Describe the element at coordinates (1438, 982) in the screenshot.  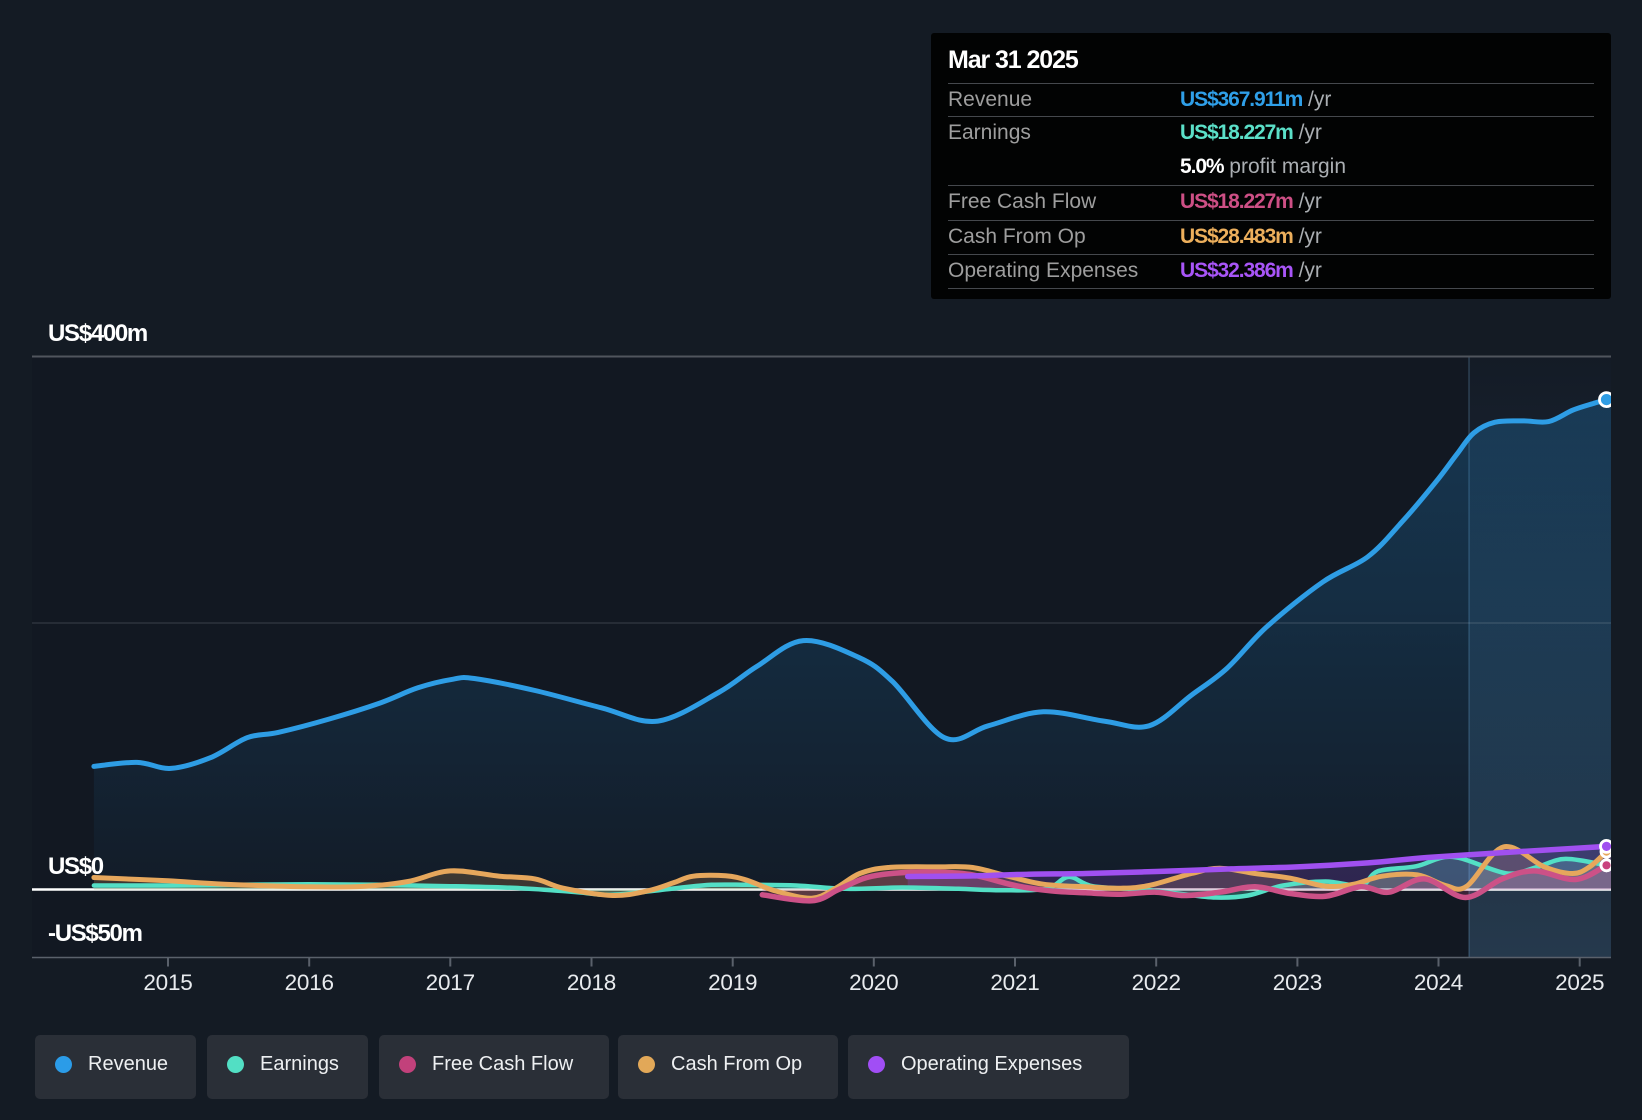
I see `svg-text: 2024` at that location.